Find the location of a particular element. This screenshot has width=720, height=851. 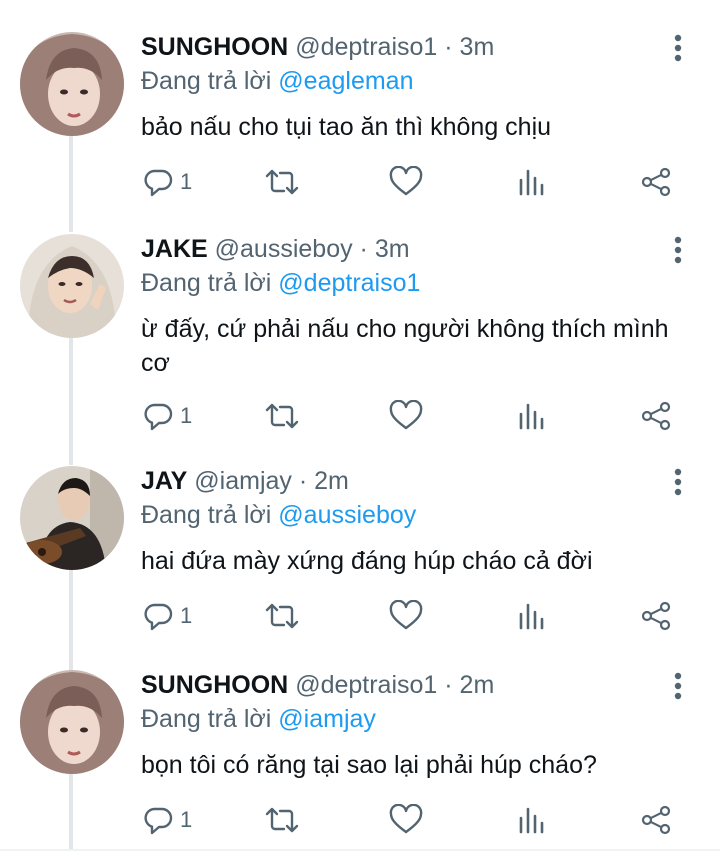

replying-to: Đang trả lời @deptraiso1 is located at coordinates (280, 283).